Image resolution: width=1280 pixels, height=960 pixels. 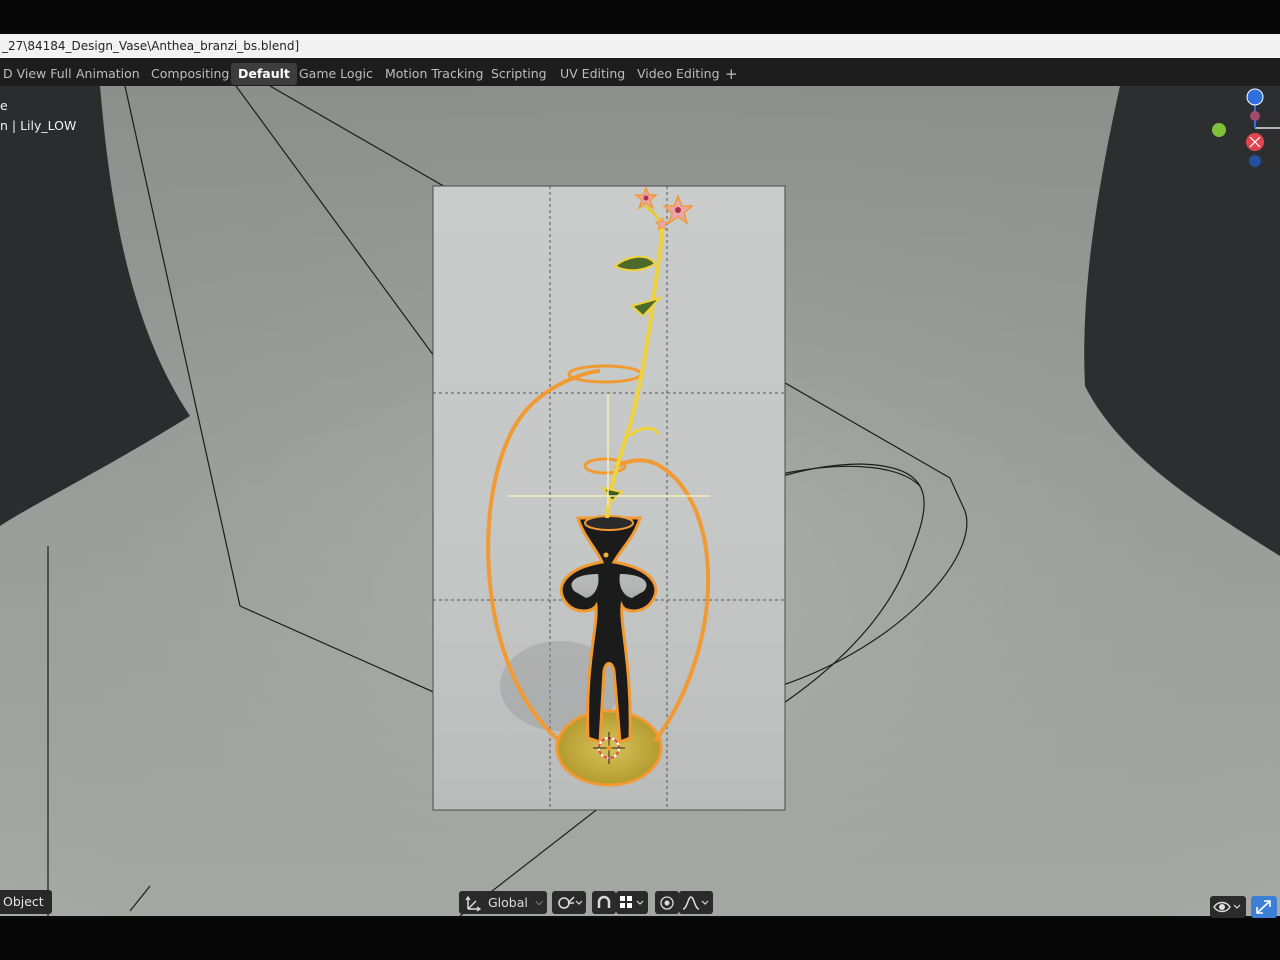 What do you see at coordinates (1255, 97) in the screenshot?
I see `z-axis-icon` at bounding box center [1255, 97].